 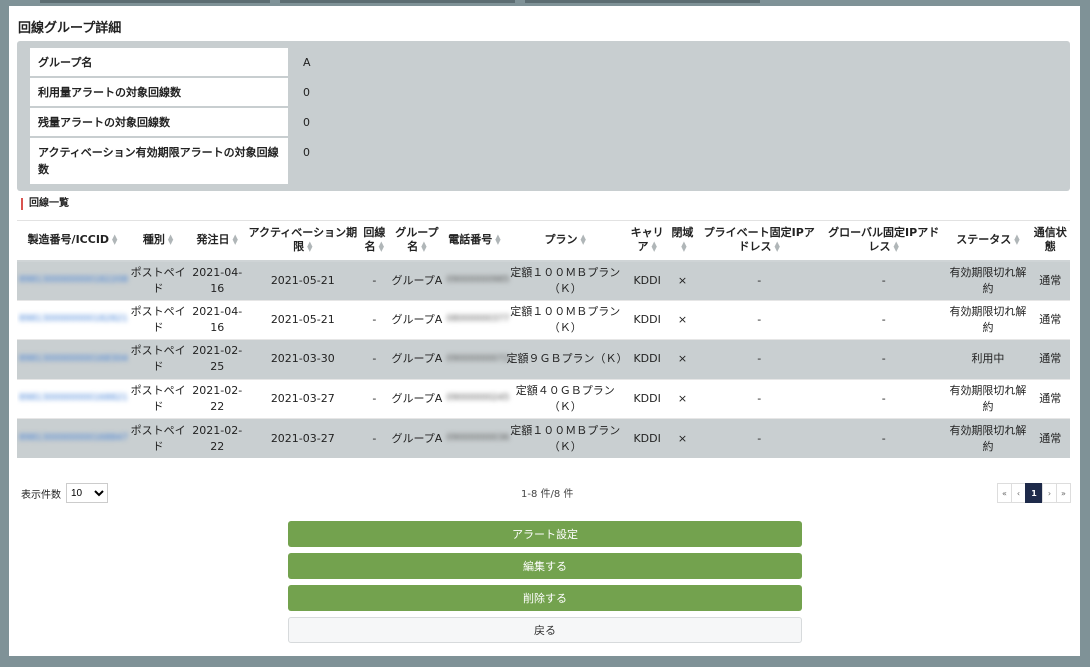 What do you see at coordinates (545, 566) in the screenshot?
I see `edit-button: 編集する` at bounding box center [545, 566].